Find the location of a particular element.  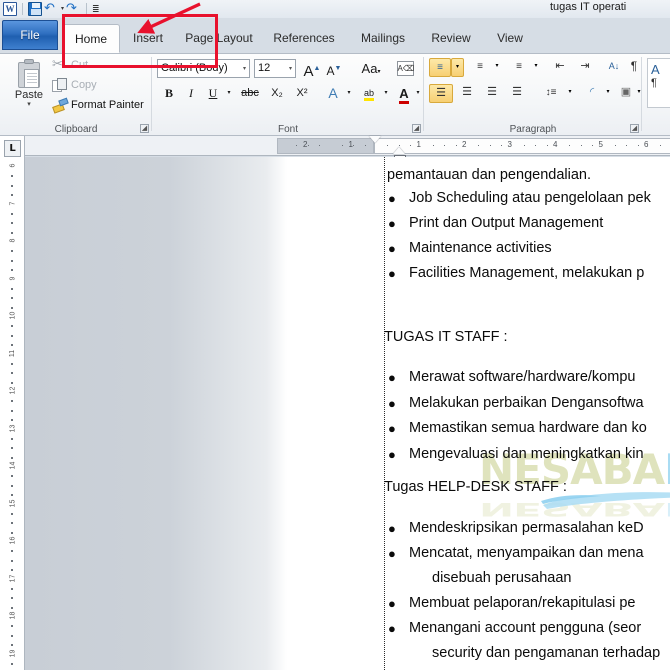

bold-button: B is located at coordinates (169, 93).